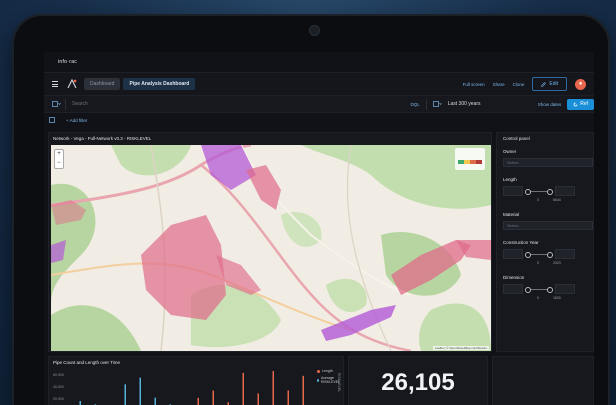 This screenshot has height=405, width=616. I want to click on owner-label: Owner, so click(510, 151).